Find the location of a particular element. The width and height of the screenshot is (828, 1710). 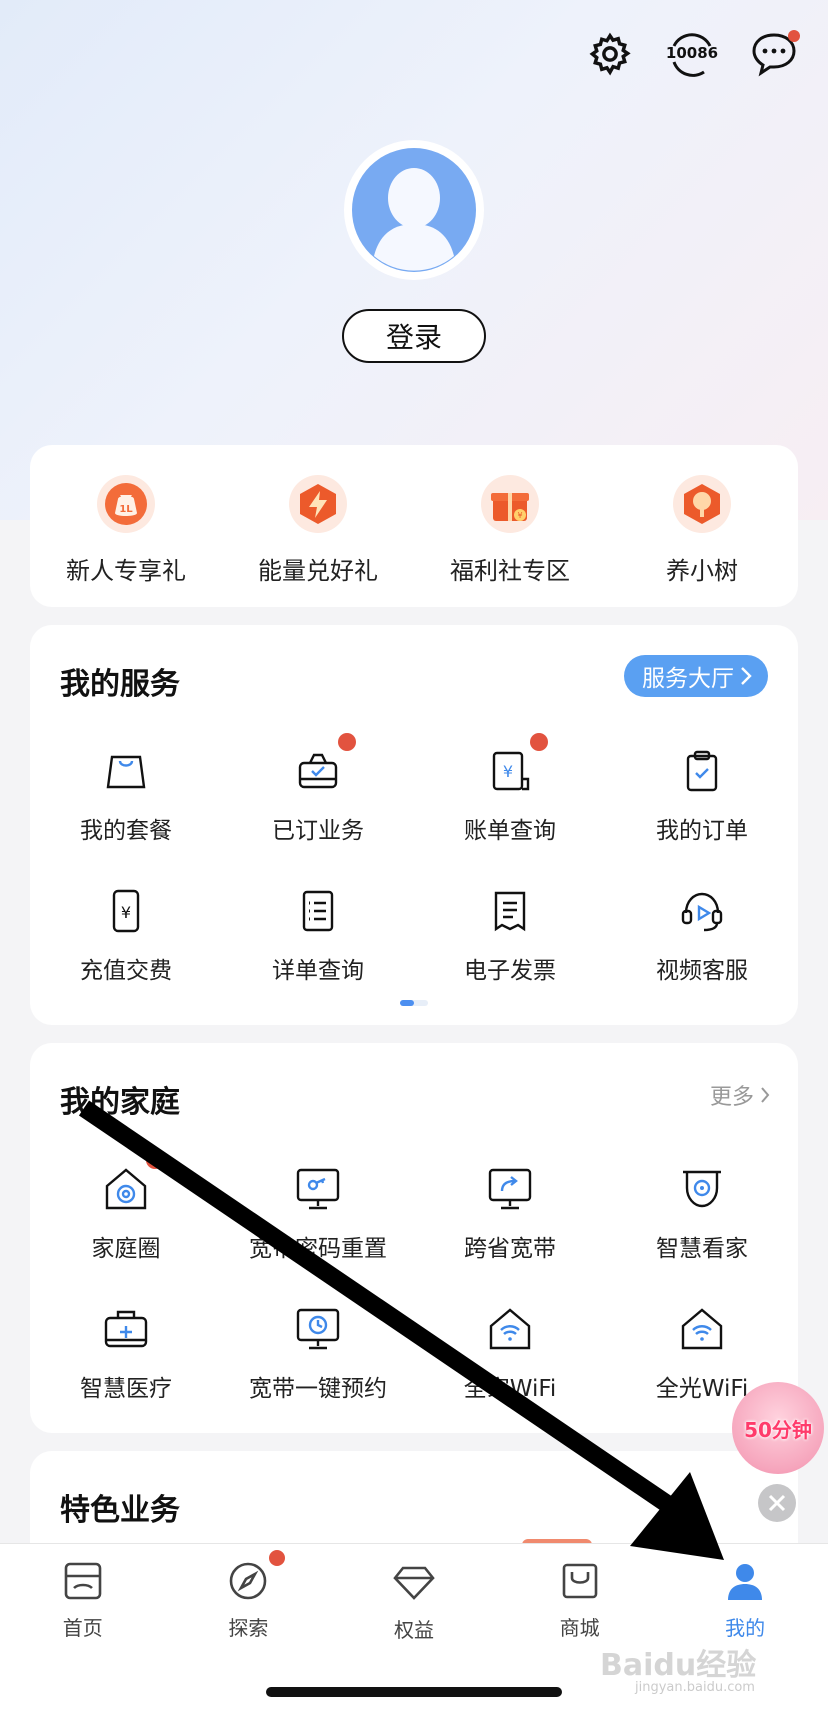

section-title-services: 我的服务 is located at coordinates (120, 684).